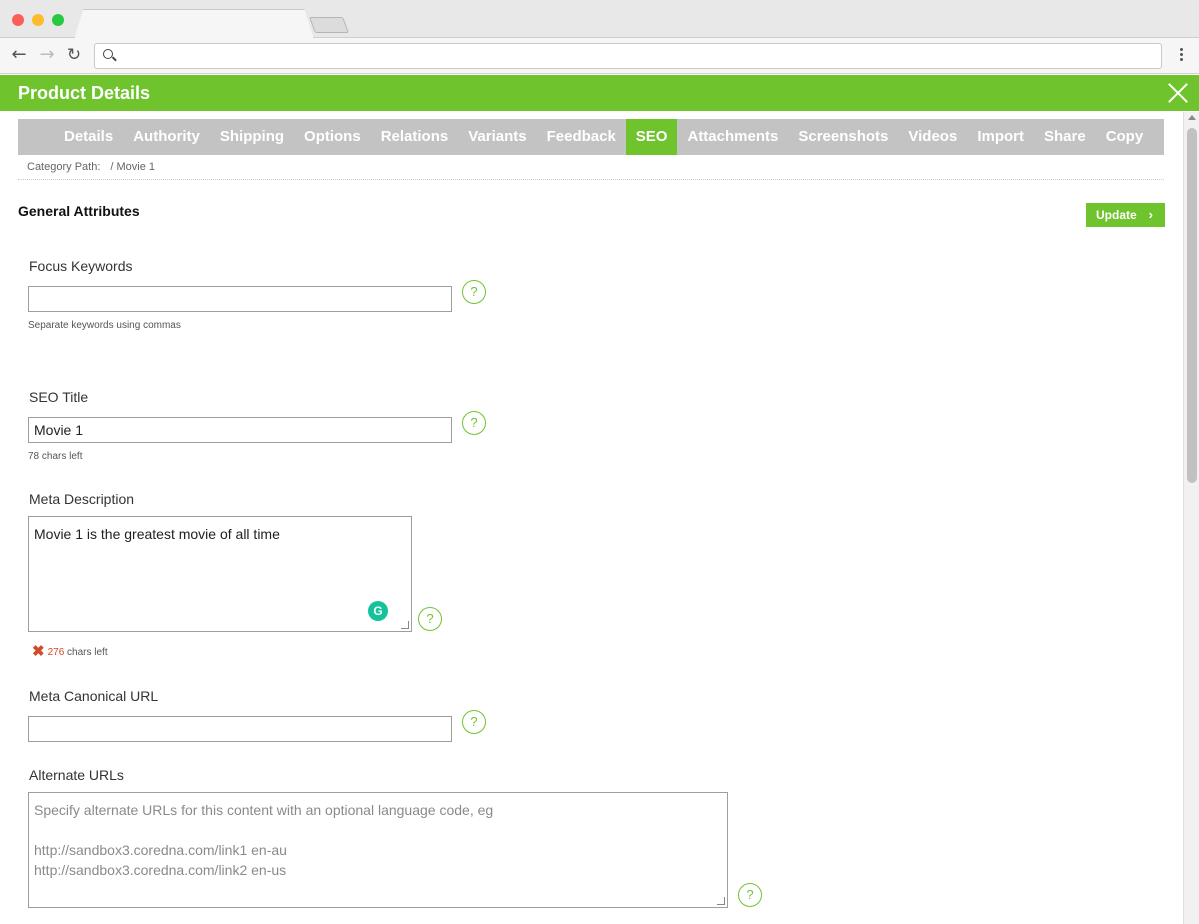 This screenshot has width=1199, height=924. I want to click on breadcrumb-label: Category Path:, so click(64, 167).